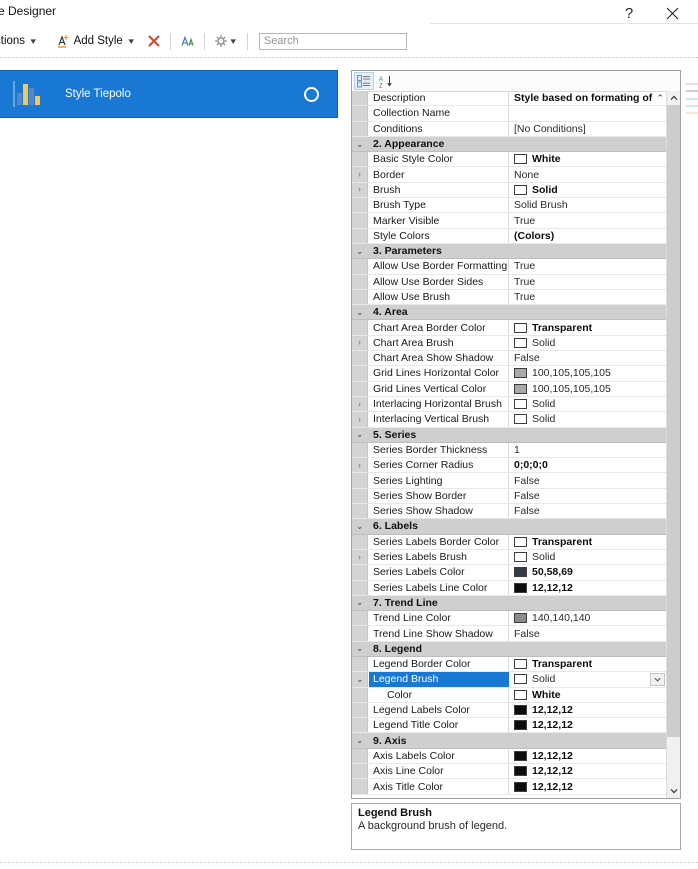  Describe the element at coordinates (439, 343) in the screenshot. I see `property-name-cell: Chart Area Brush` at that location.